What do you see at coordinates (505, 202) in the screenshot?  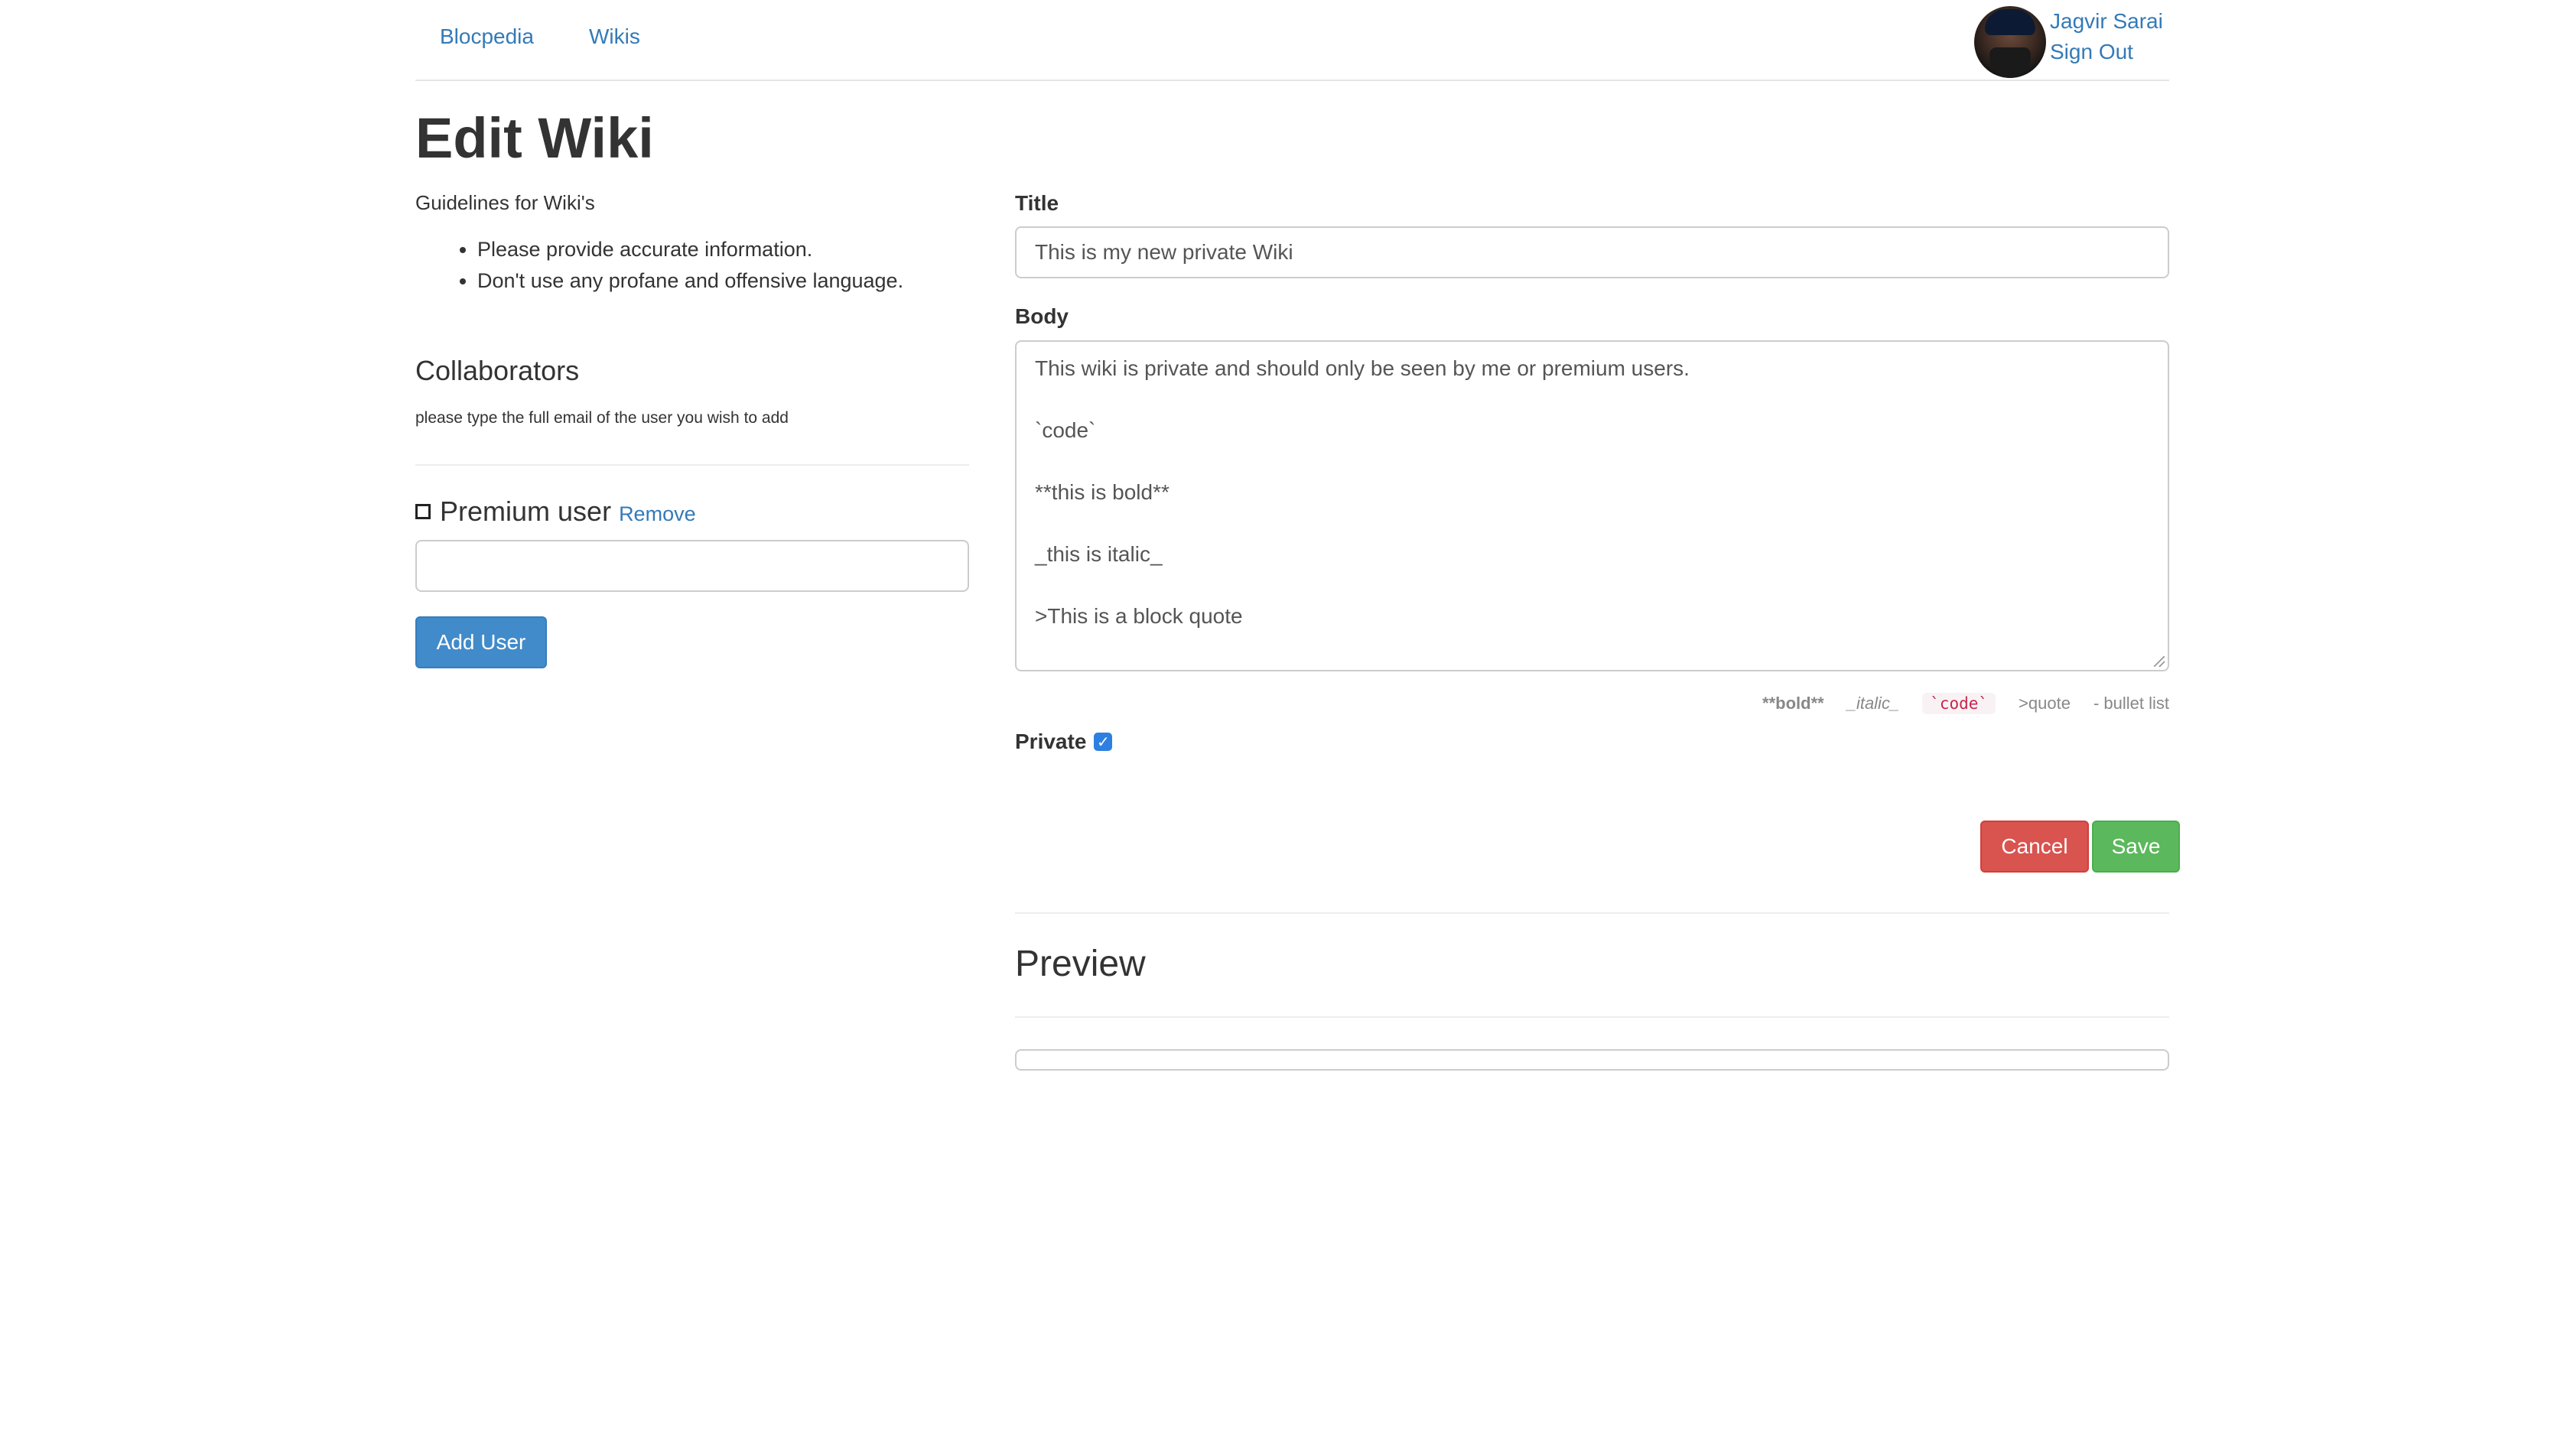 I see `guidelines-title: Guidelines for Wiki's` at bounding box center [505, 202].